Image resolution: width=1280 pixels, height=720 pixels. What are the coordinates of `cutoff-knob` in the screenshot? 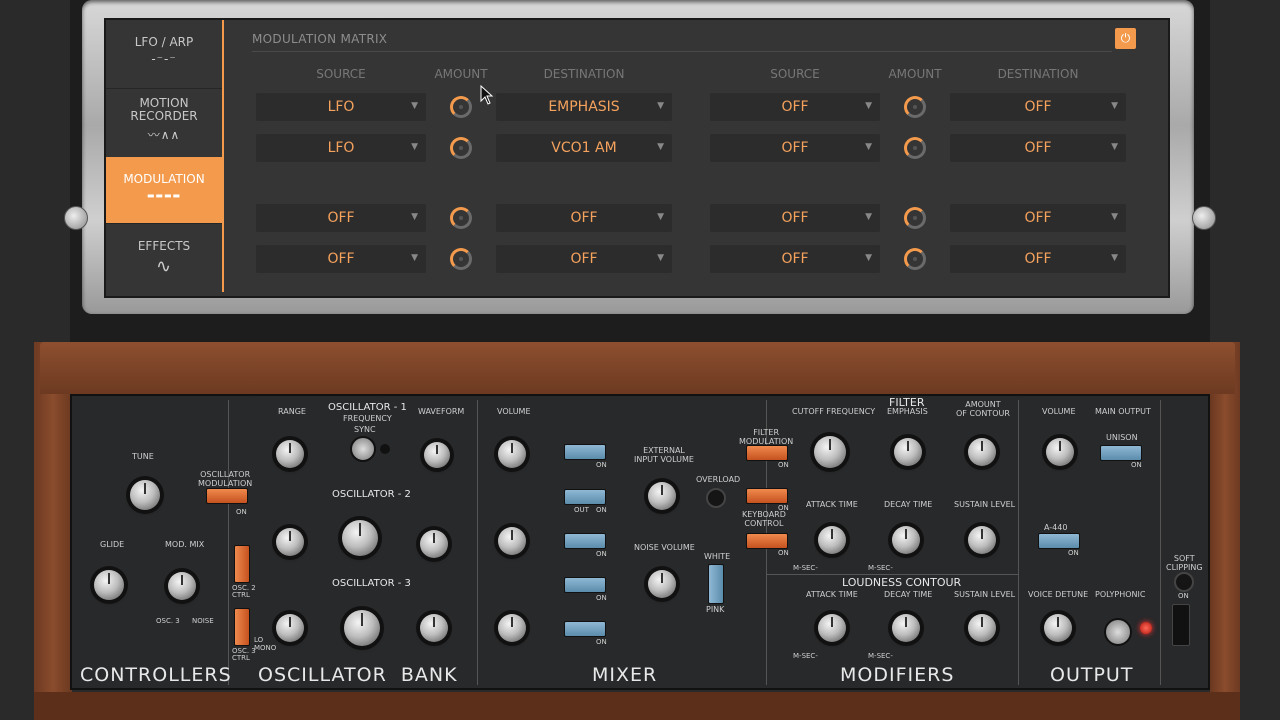 It's located at (830, 452).